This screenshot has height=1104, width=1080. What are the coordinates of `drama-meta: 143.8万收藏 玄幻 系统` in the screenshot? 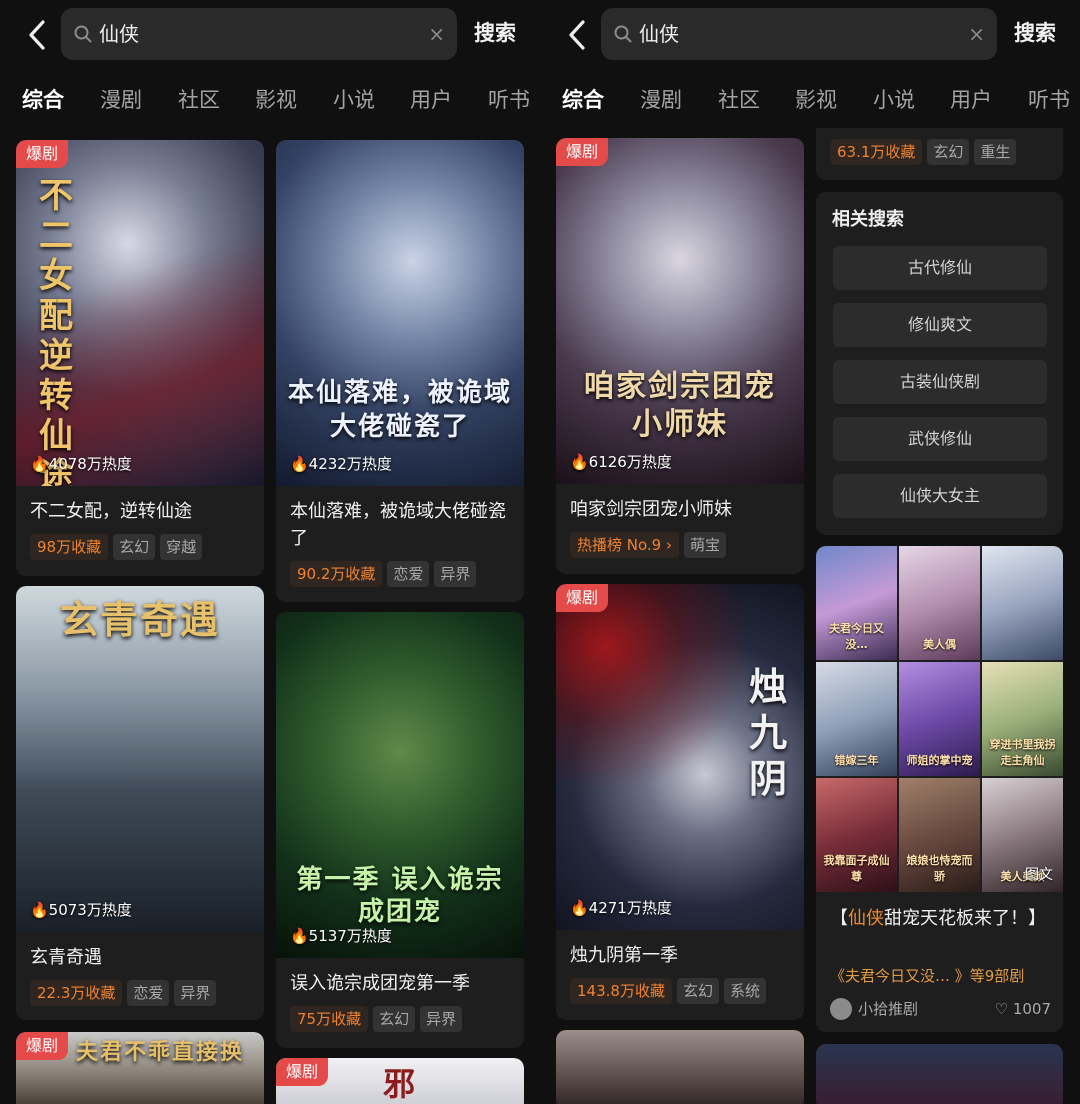 It's located at (670, 992).